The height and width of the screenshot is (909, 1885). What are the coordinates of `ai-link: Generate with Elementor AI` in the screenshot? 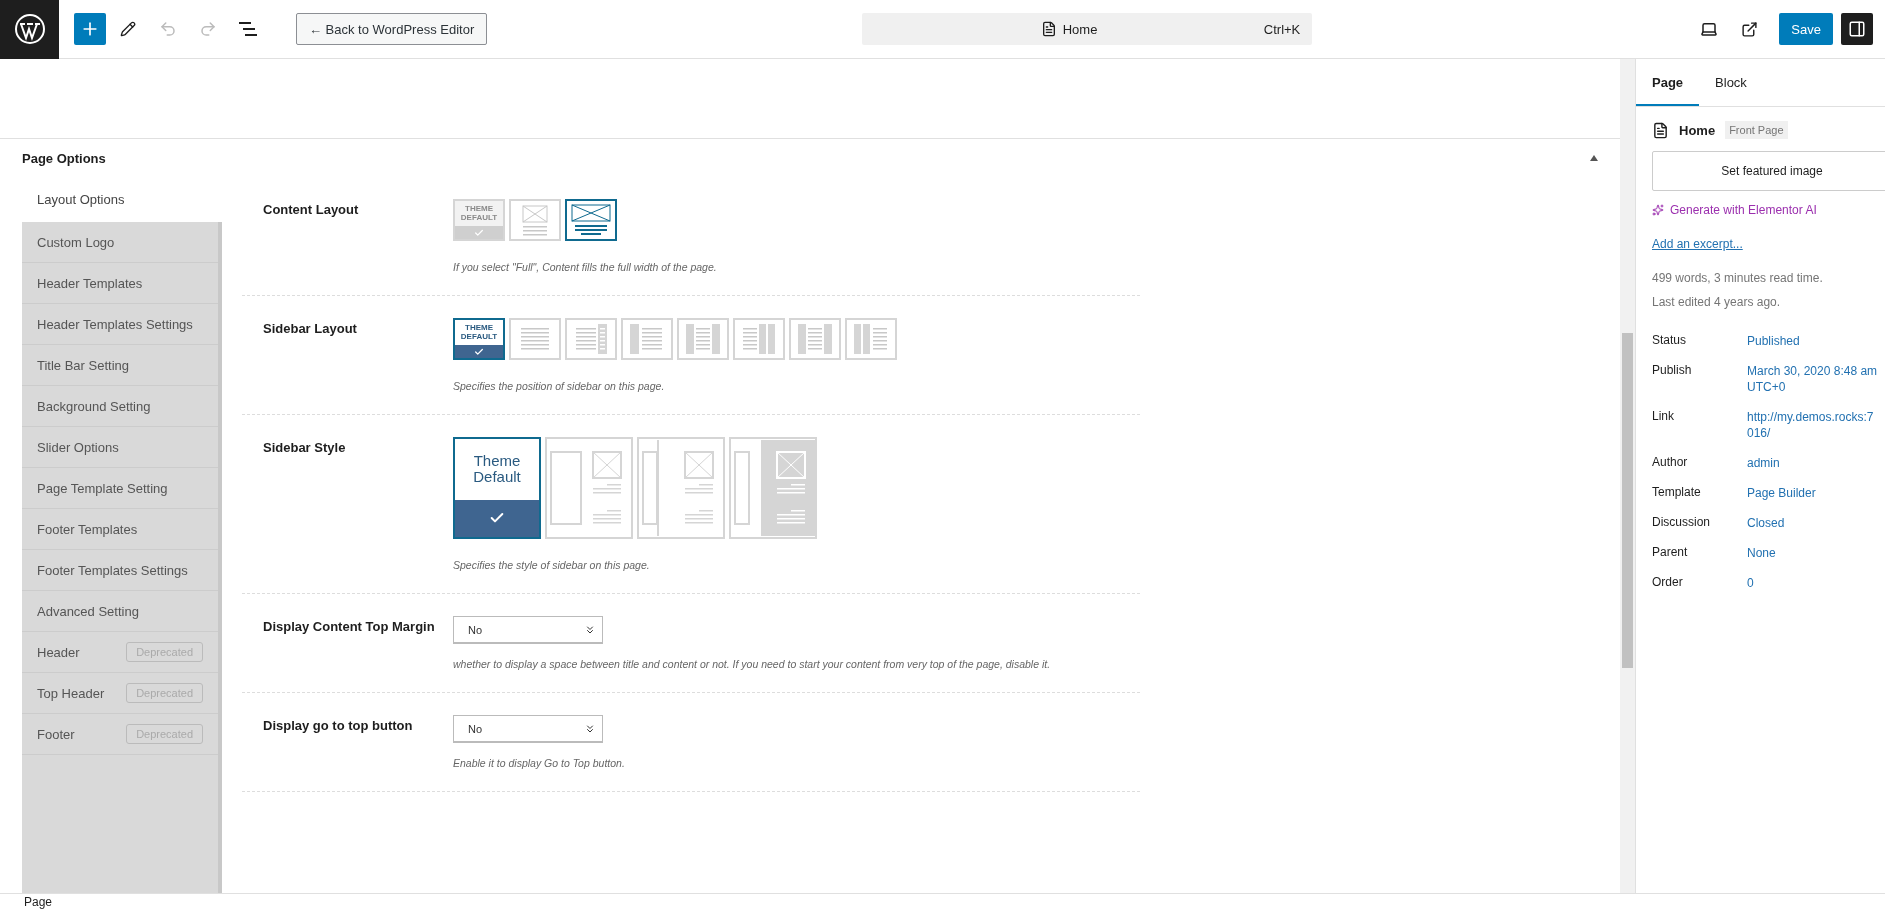 It's located at (1768, 210).